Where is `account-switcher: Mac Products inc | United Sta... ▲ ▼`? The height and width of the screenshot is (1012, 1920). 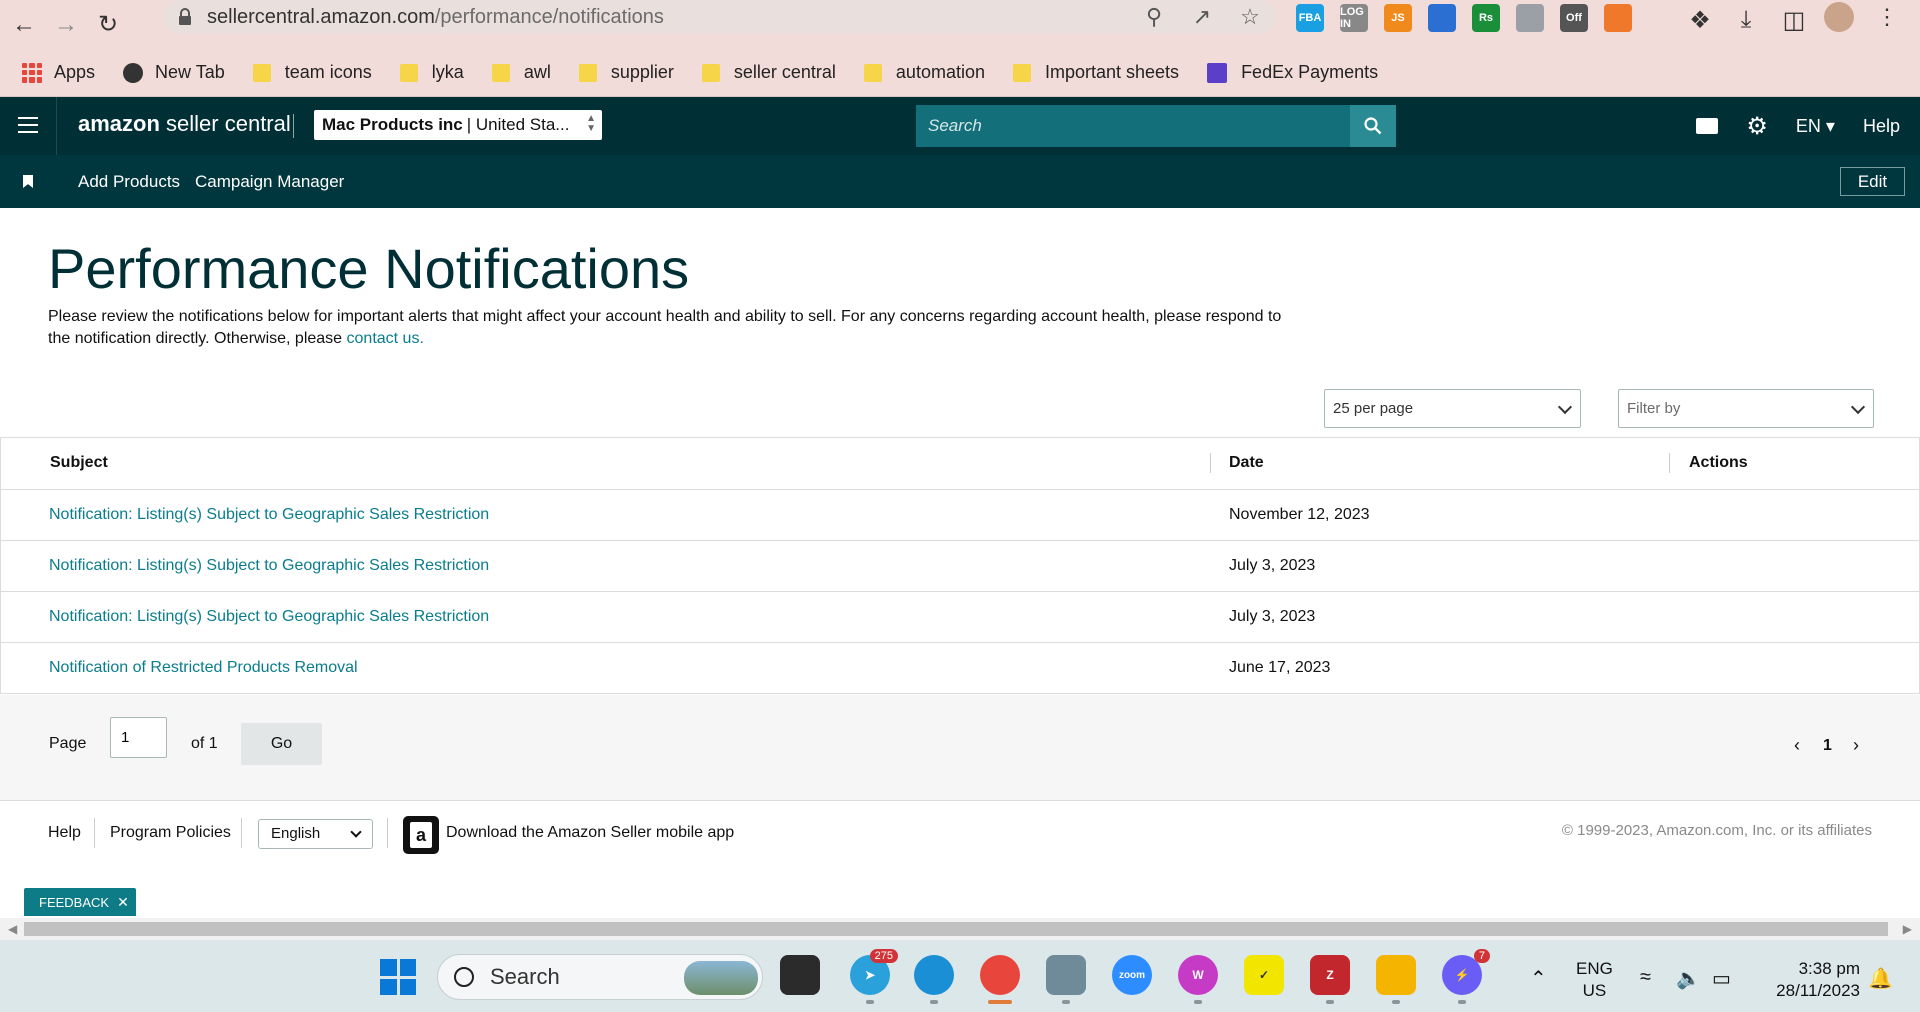
account-switcher: Mac Products inc | United Sta... ▲ ▼ is located at coordinates (458, 125).